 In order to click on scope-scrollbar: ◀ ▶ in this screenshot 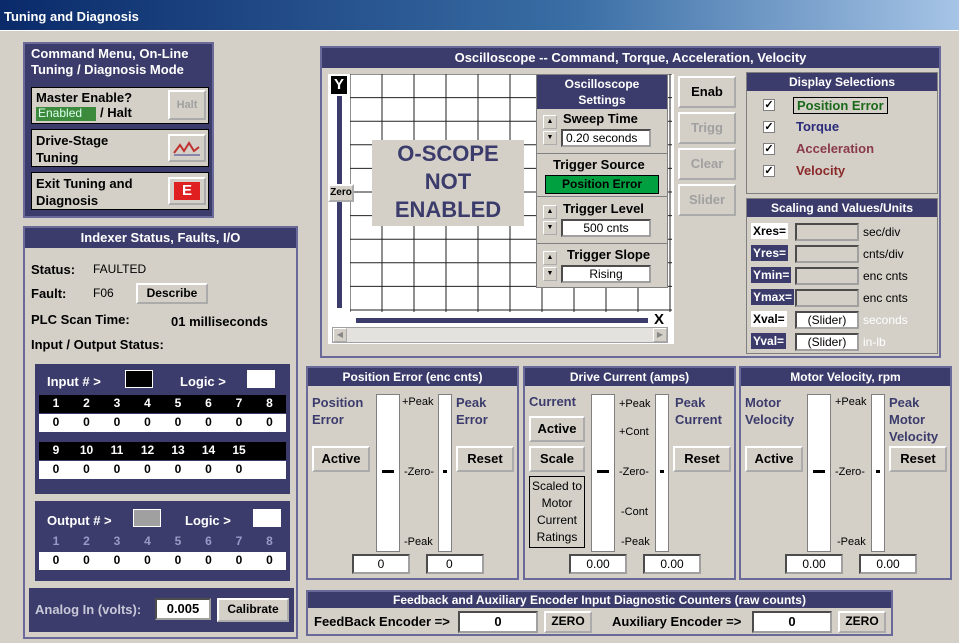, I will do `click(500, 335)`.